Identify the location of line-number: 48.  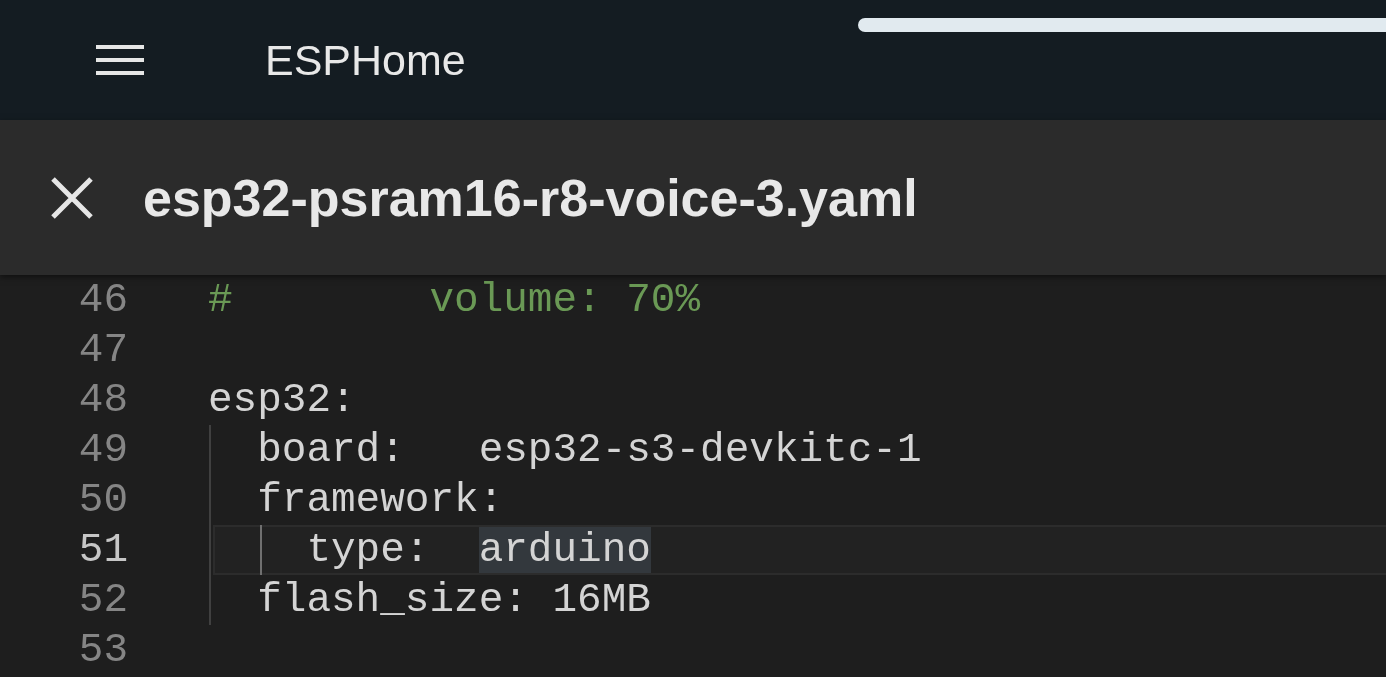
(102, 400).